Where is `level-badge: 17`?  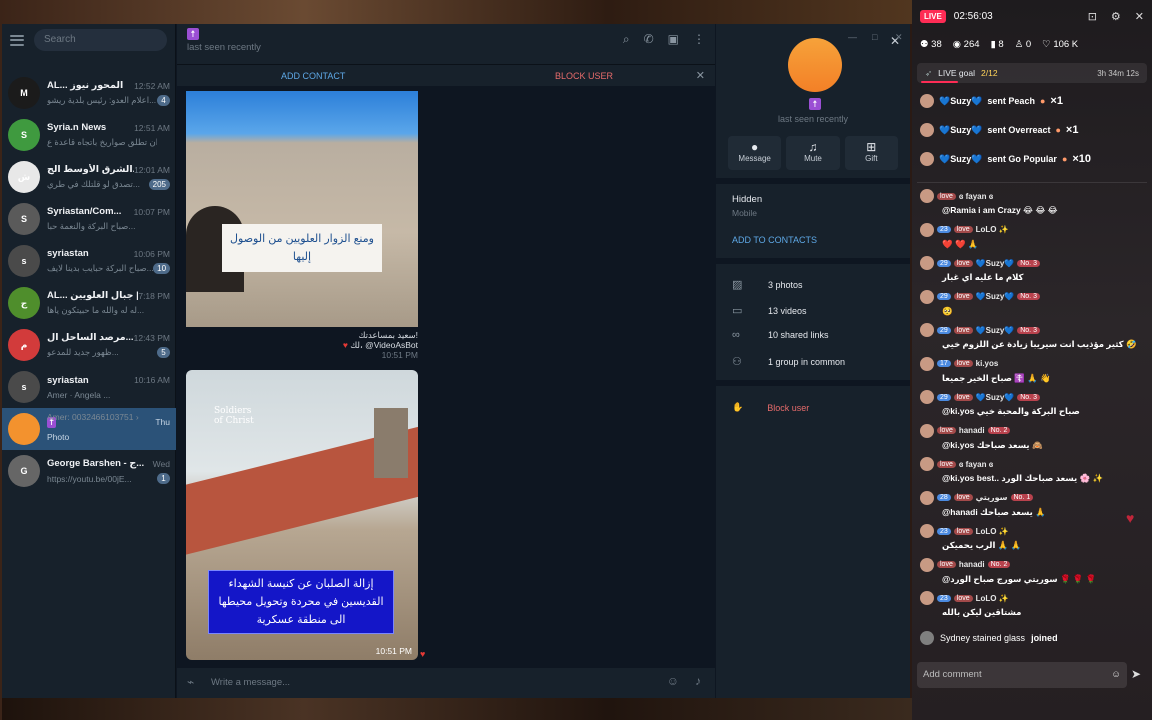
level-badge: 17 is located at coordinates (944, 363).